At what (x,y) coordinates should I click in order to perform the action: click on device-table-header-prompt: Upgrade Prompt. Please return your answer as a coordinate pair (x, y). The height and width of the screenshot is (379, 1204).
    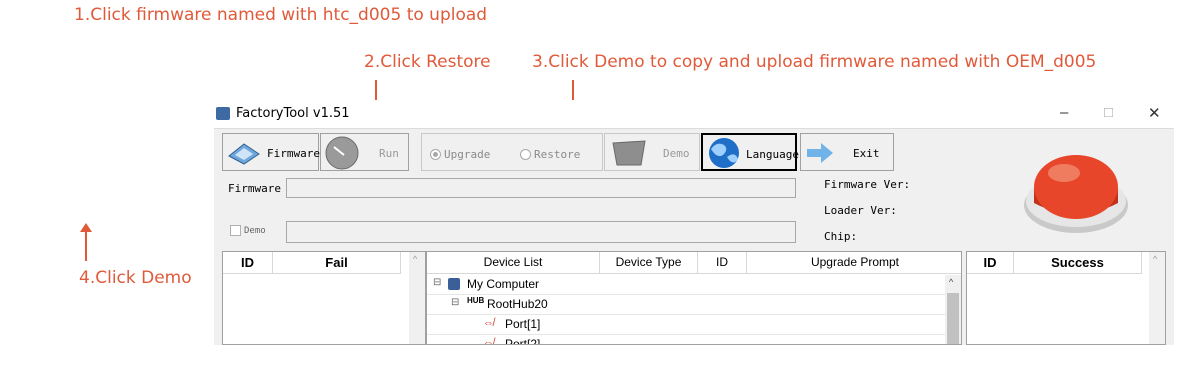
    Looking at the image, I should click on (854, 263).